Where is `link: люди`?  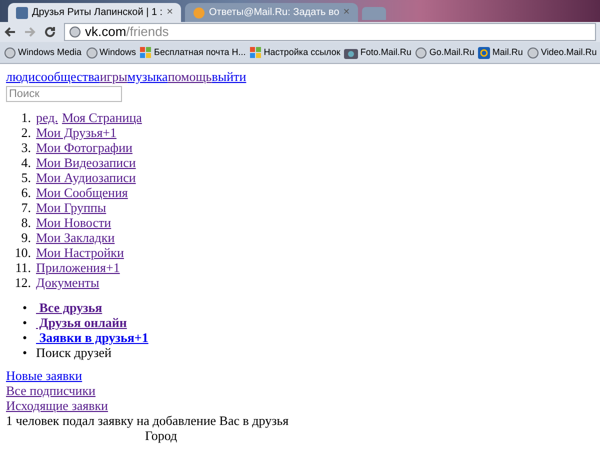
link: люди is located at coordinates (21, 76).